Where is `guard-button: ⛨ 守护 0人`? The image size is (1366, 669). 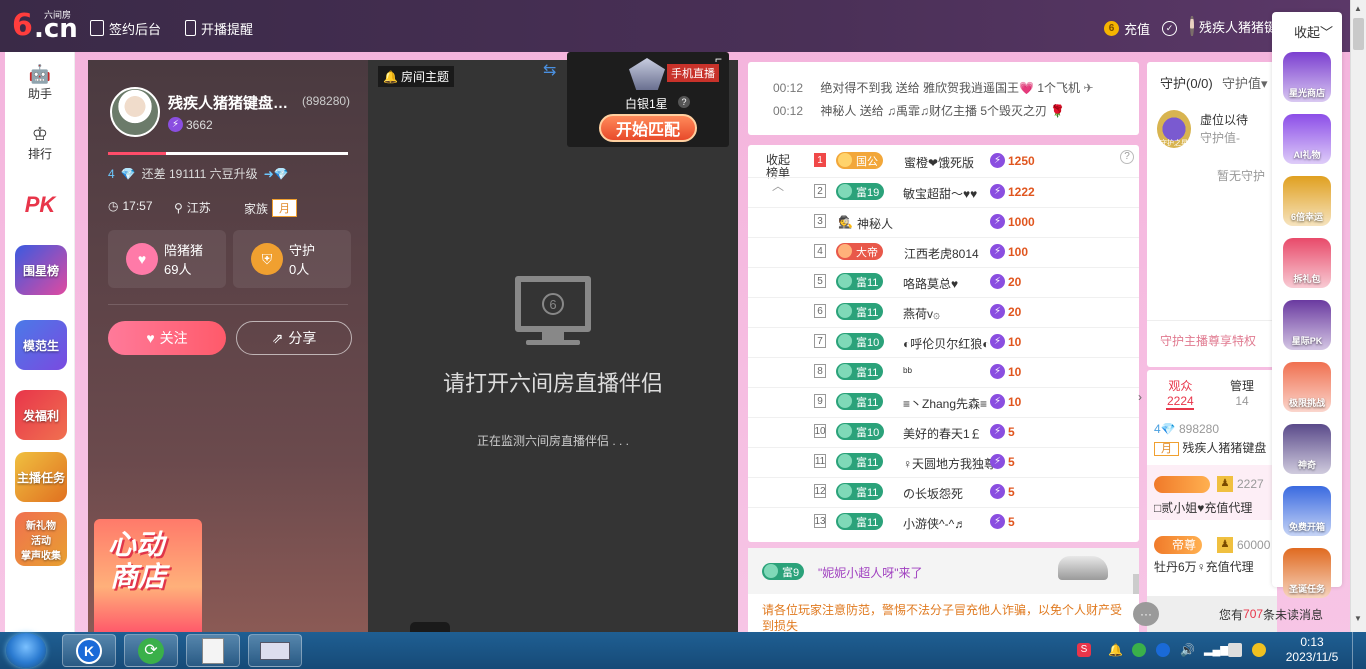 guard-button: ⛨ 守护 0人 is located at coordinates (292, 259).